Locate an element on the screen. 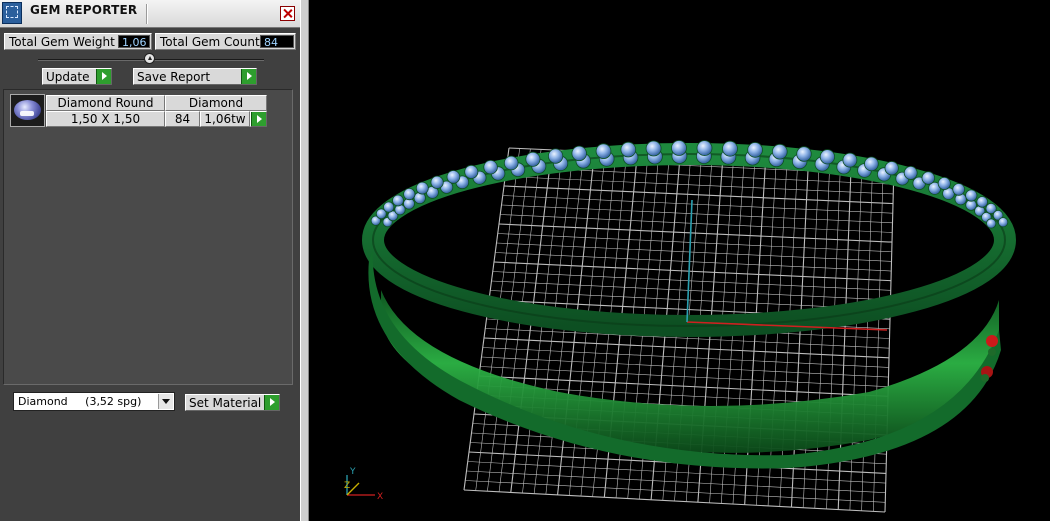  axis-z-label: Z is located at coordinates (347, 486).